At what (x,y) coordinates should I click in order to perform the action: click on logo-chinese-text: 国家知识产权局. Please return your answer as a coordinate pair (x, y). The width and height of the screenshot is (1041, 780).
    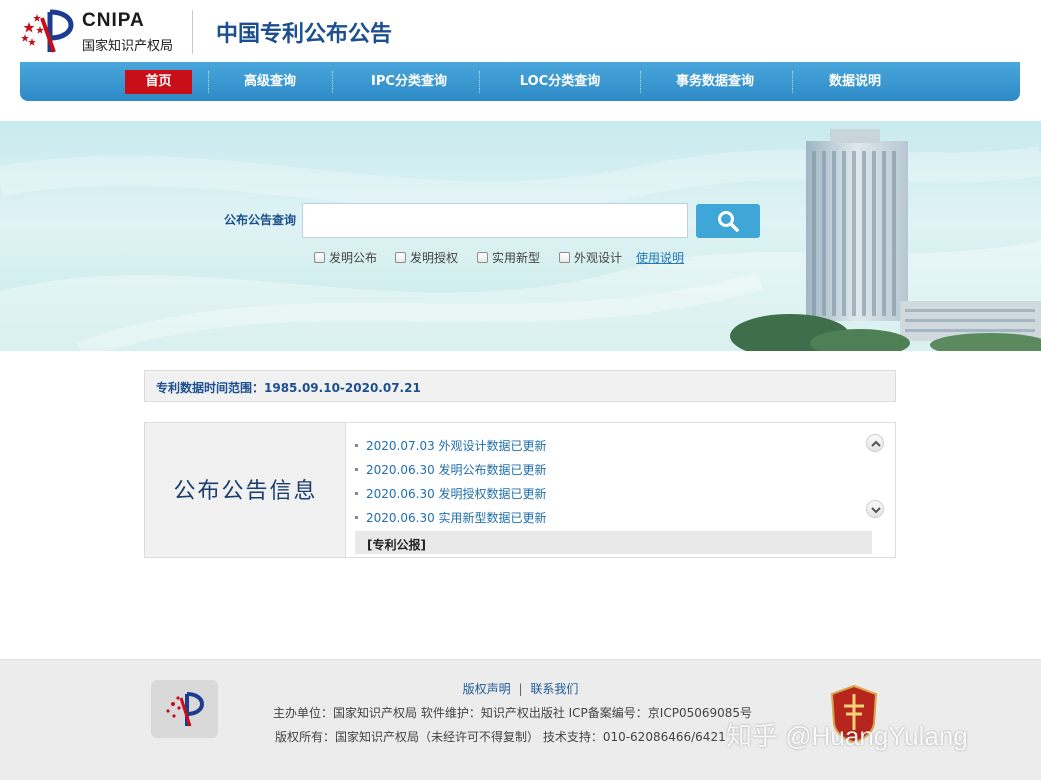
    Looking at the image, I should click on (128, 46).